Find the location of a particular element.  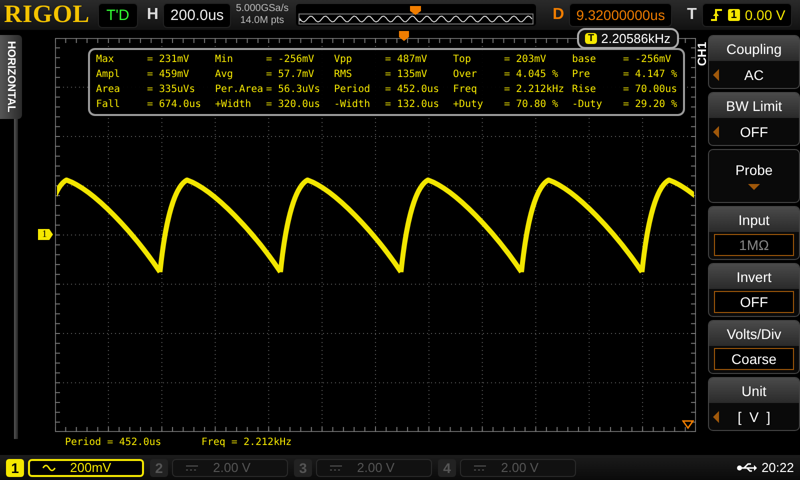

measurement-name: -Duty is located at coordinates (588, 105).